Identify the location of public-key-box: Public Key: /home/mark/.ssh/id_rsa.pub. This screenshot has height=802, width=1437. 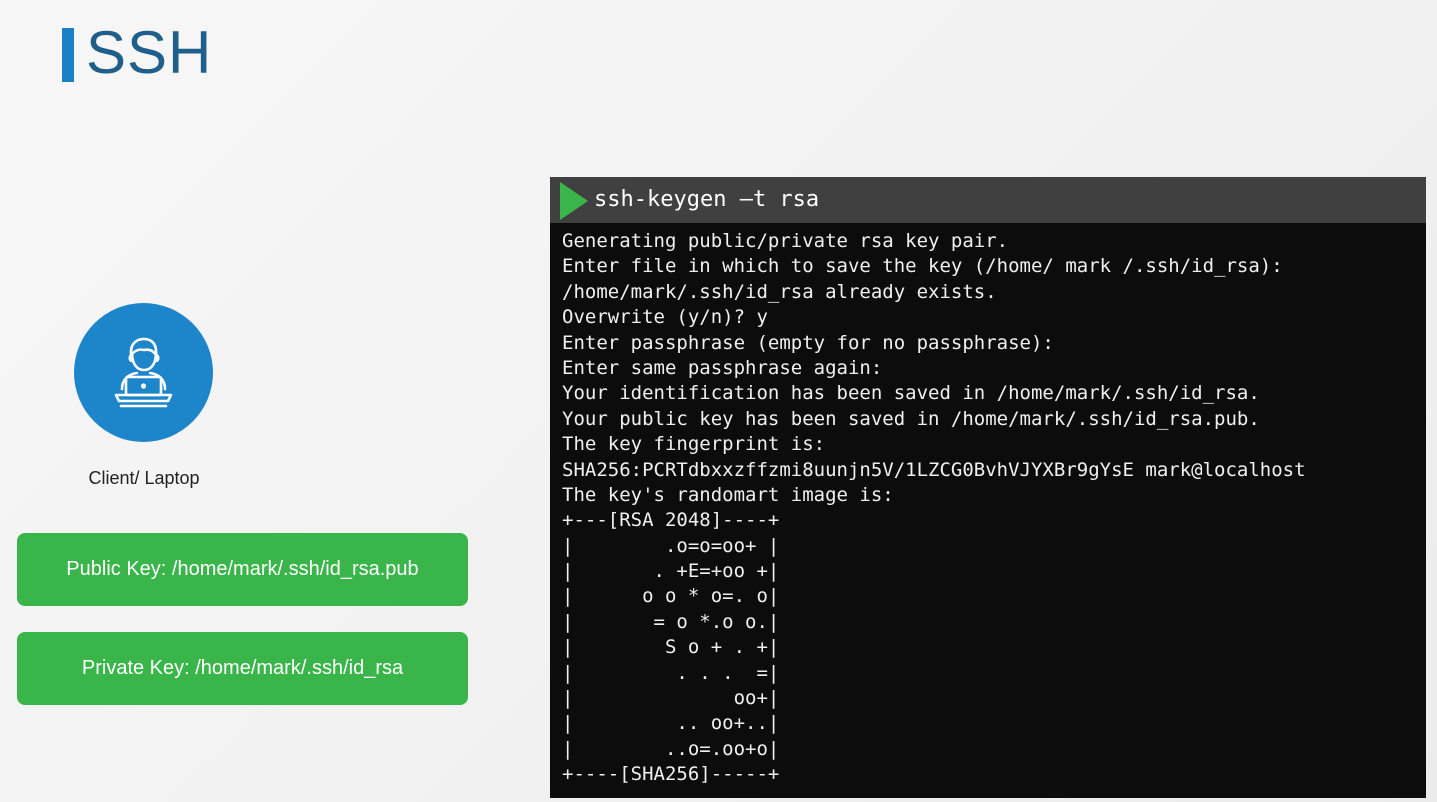
(242, 569).